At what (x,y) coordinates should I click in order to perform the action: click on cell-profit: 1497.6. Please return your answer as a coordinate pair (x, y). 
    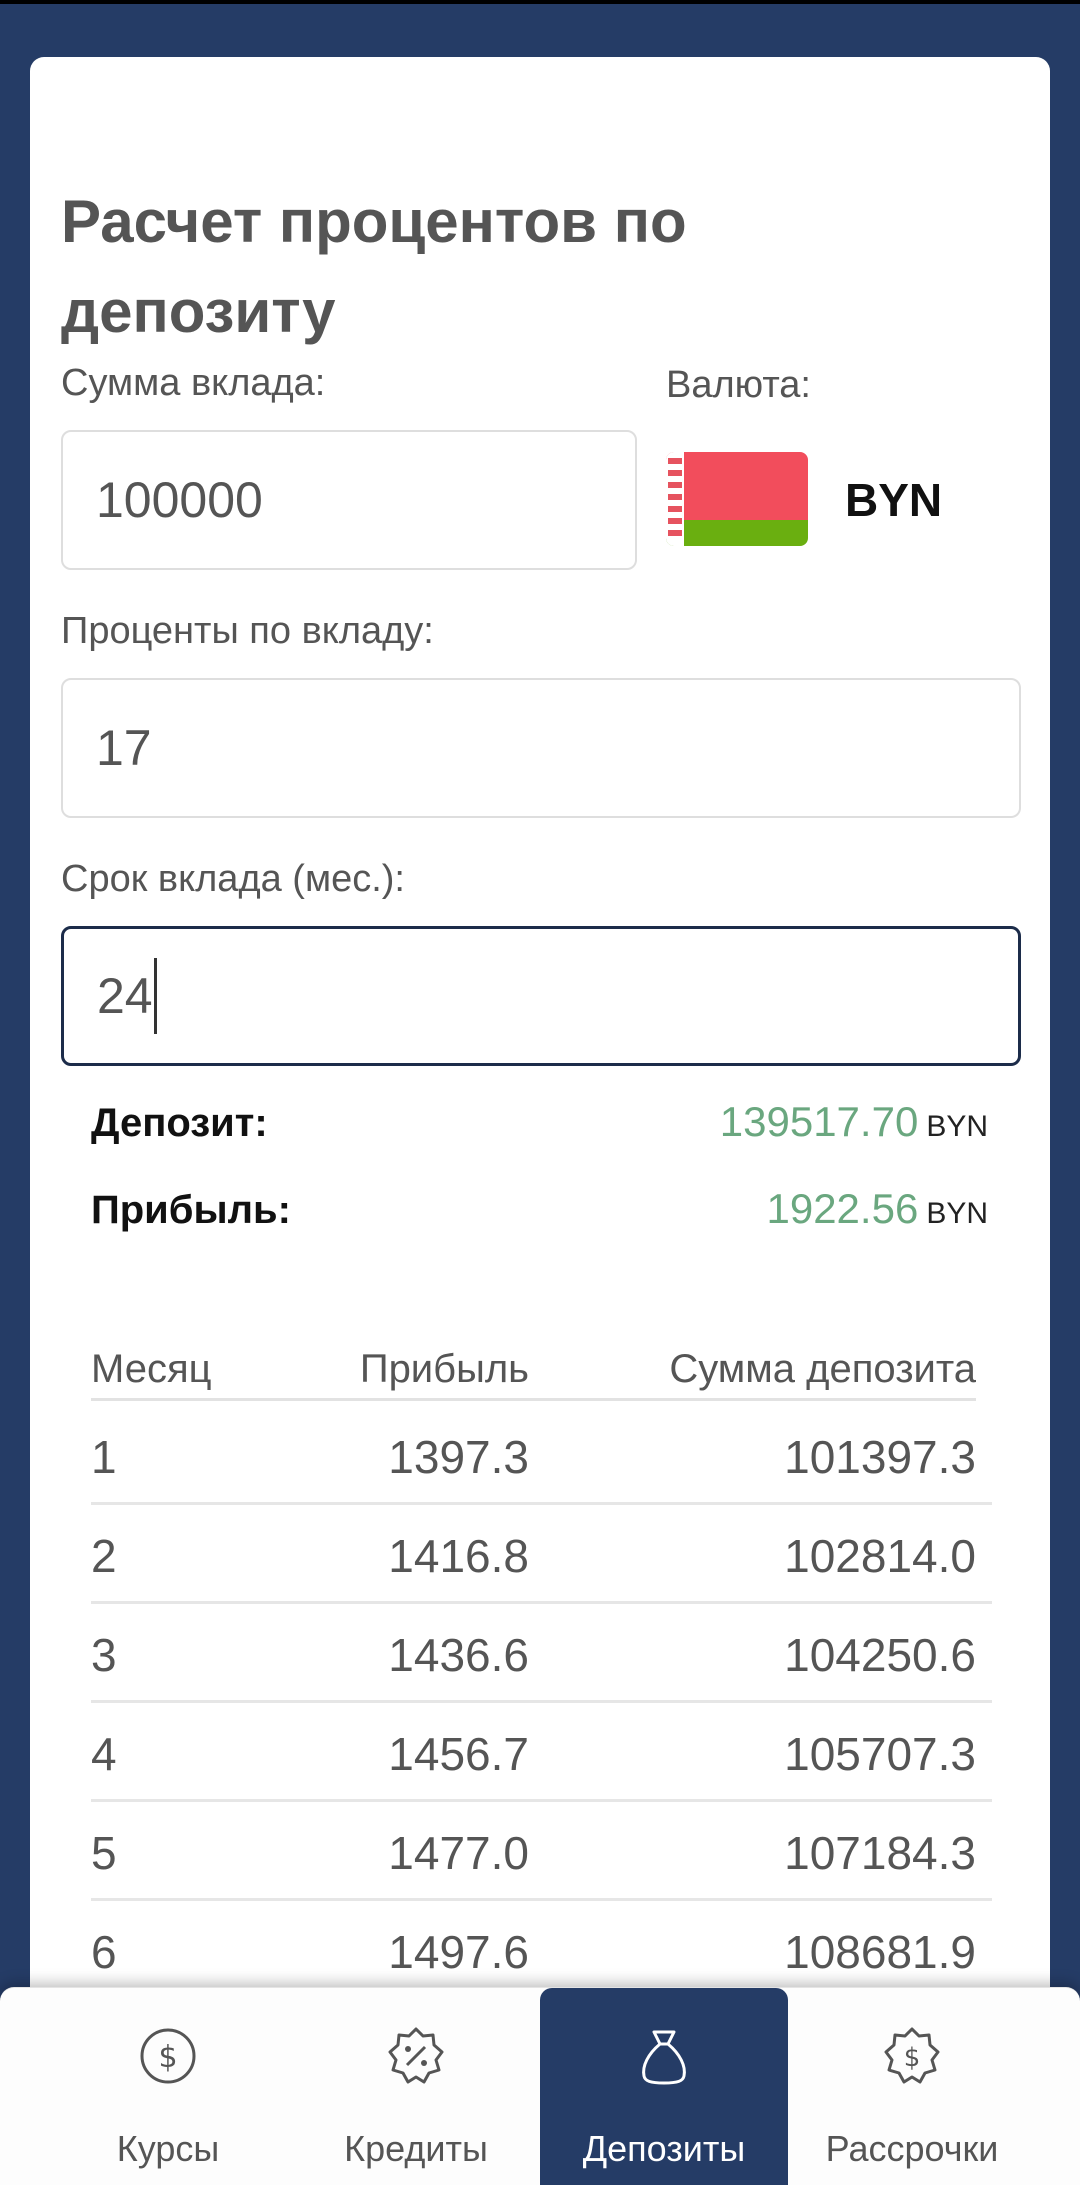
    Looking at the image, I should click on (458, 1952).